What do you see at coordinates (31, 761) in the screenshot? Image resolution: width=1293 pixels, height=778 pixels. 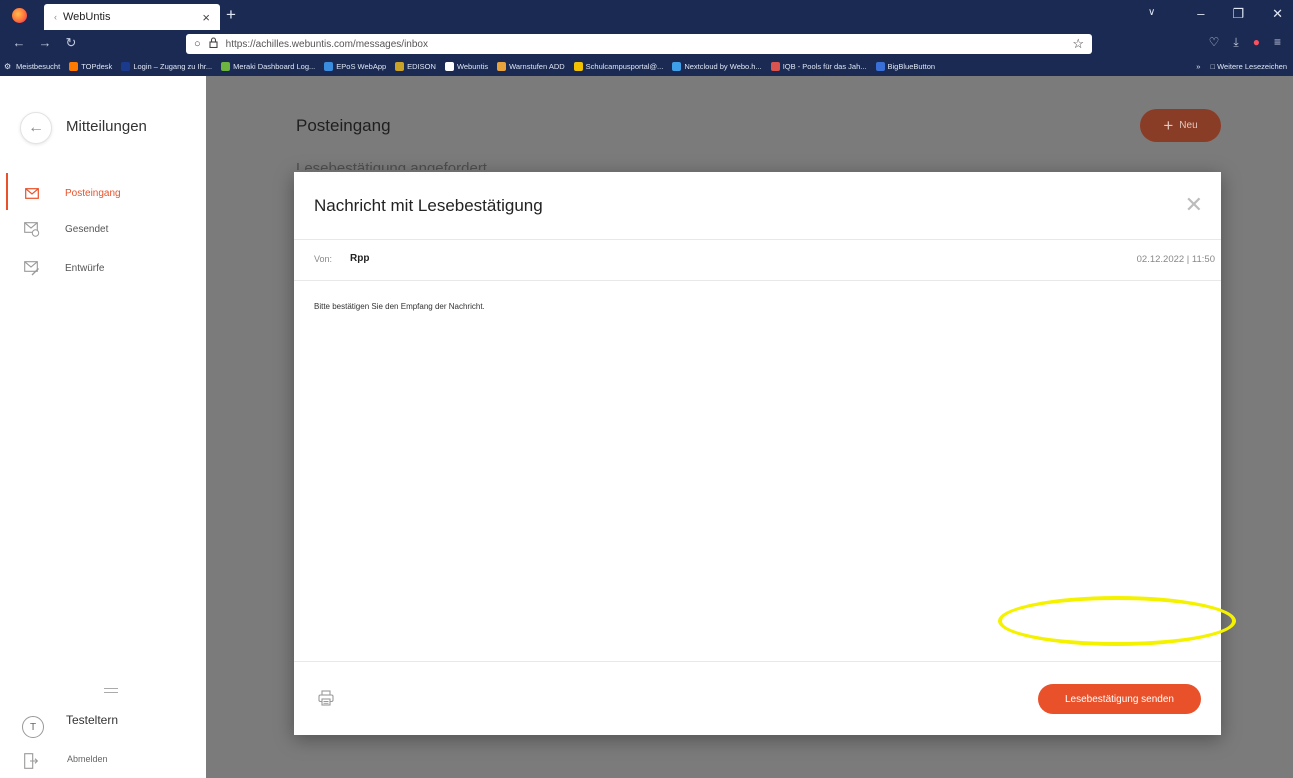 I see `logout-door-icon` at bounding box center [31, 761].